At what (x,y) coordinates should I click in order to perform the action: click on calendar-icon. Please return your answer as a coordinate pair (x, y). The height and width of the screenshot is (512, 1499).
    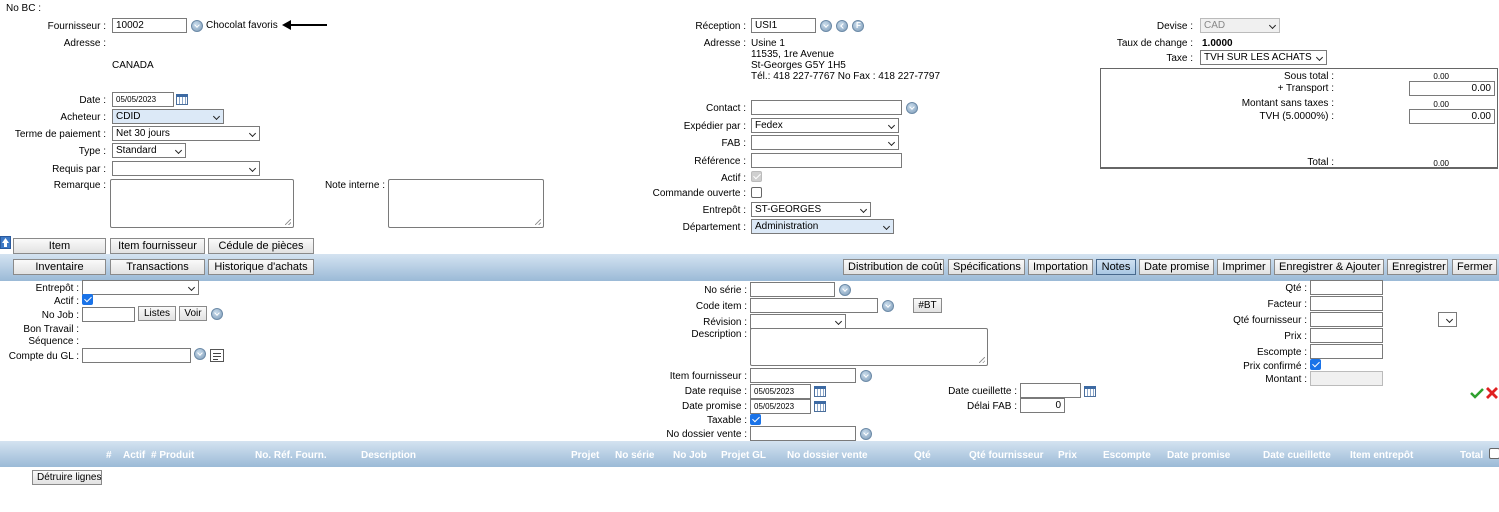
    Looking at the image, I should click on (182, 99).